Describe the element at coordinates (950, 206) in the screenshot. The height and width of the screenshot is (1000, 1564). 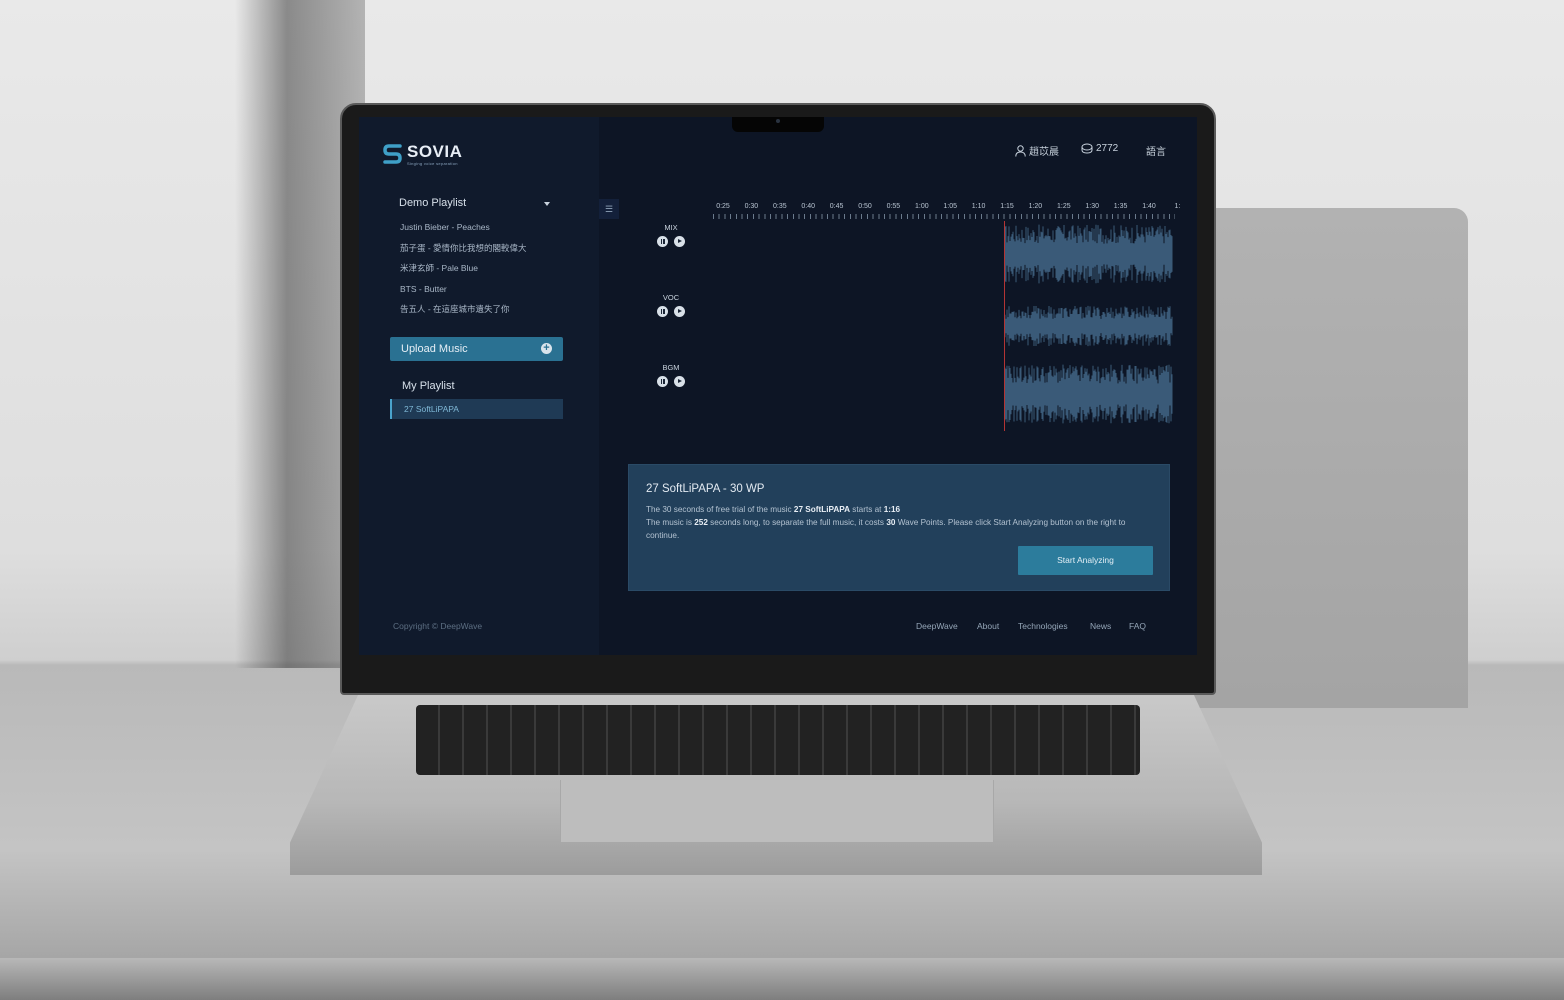
I see `timeline-tick-label: 1:05` at that location.